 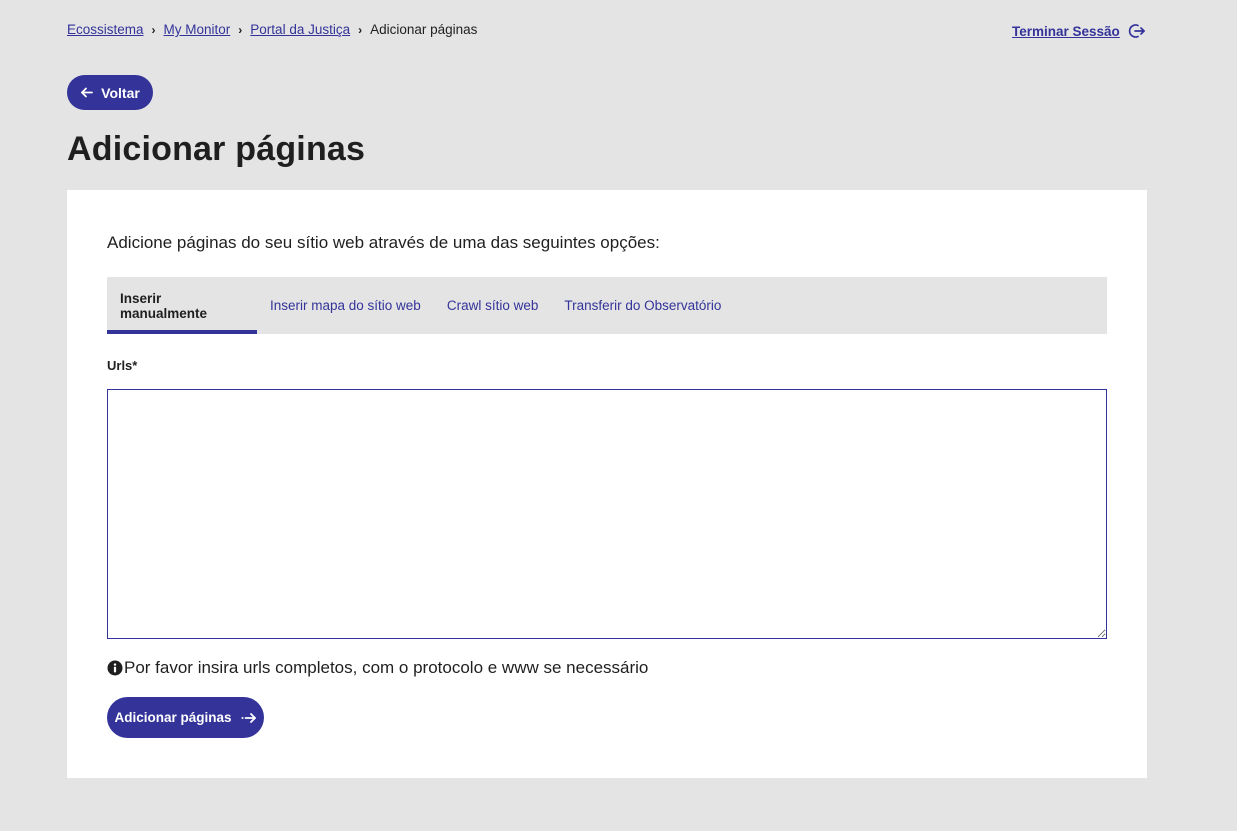 What do you see at coordinates (216, 149) in the screenshot?
I see `page-title: Adicionar páginas` at bounding box center [216, 149].